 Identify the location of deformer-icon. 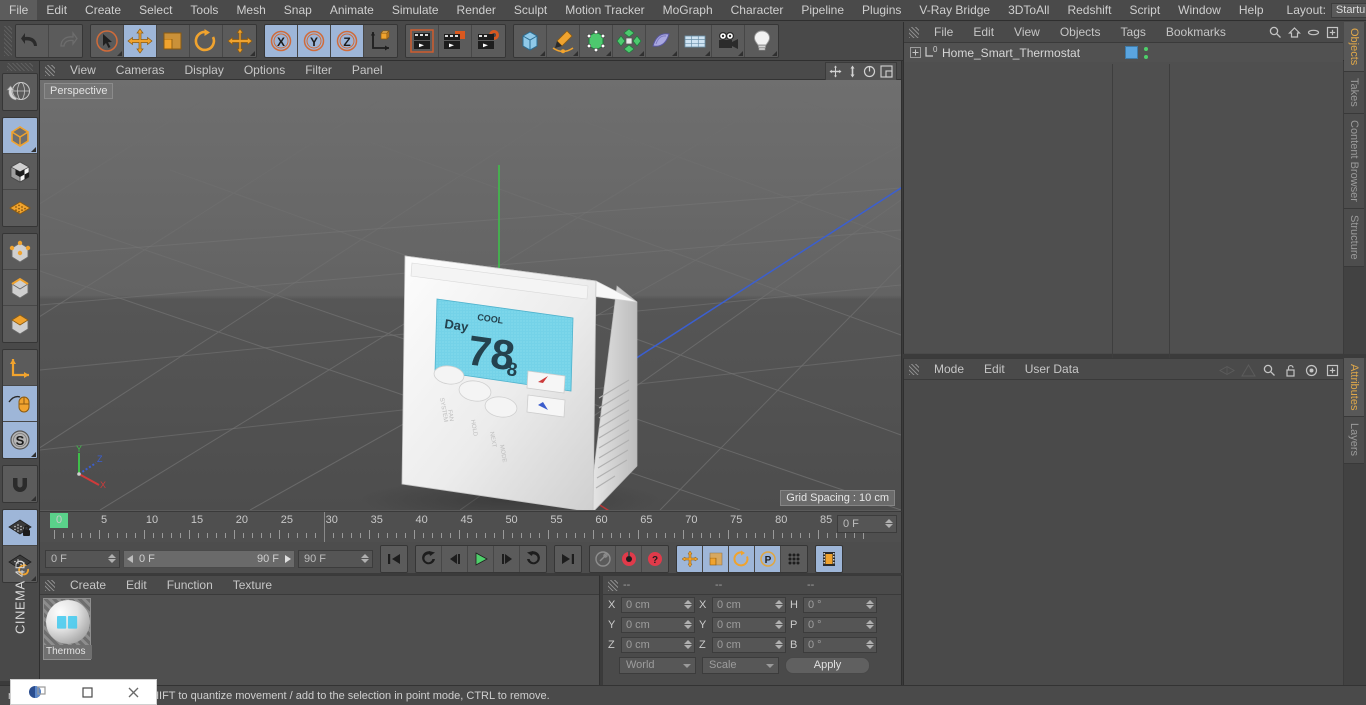
(629, 40).